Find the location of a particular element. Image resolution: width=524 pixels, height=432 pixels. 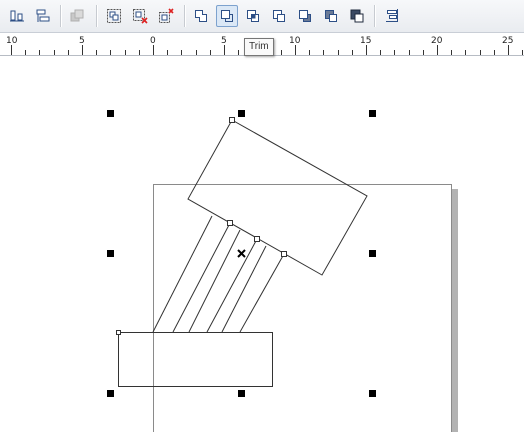

weld-icon is located at coordinates (201, 16).